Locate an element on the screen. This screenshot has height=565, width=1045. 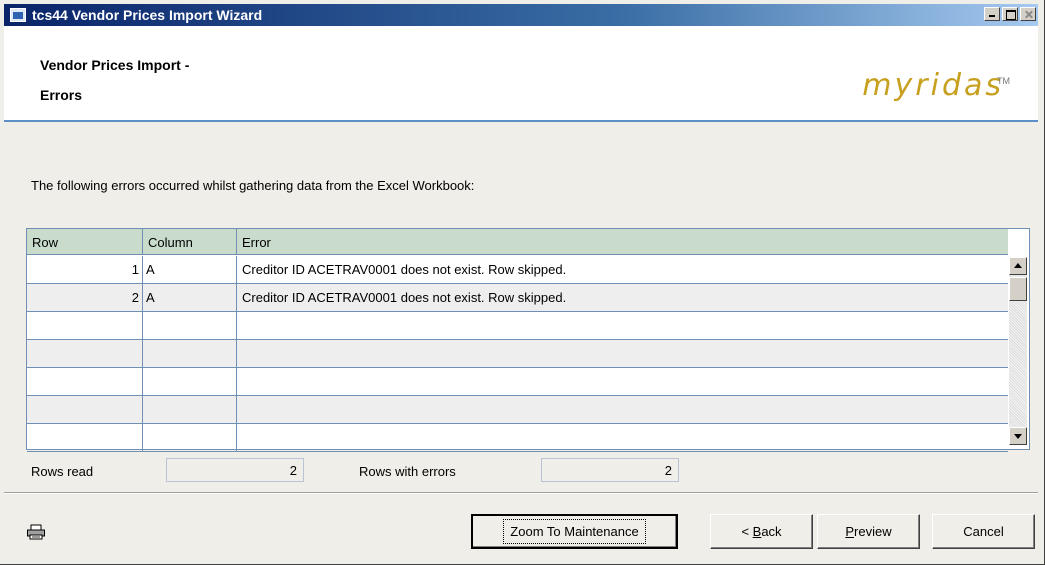
app-icon is located at coordinates (18, 15).